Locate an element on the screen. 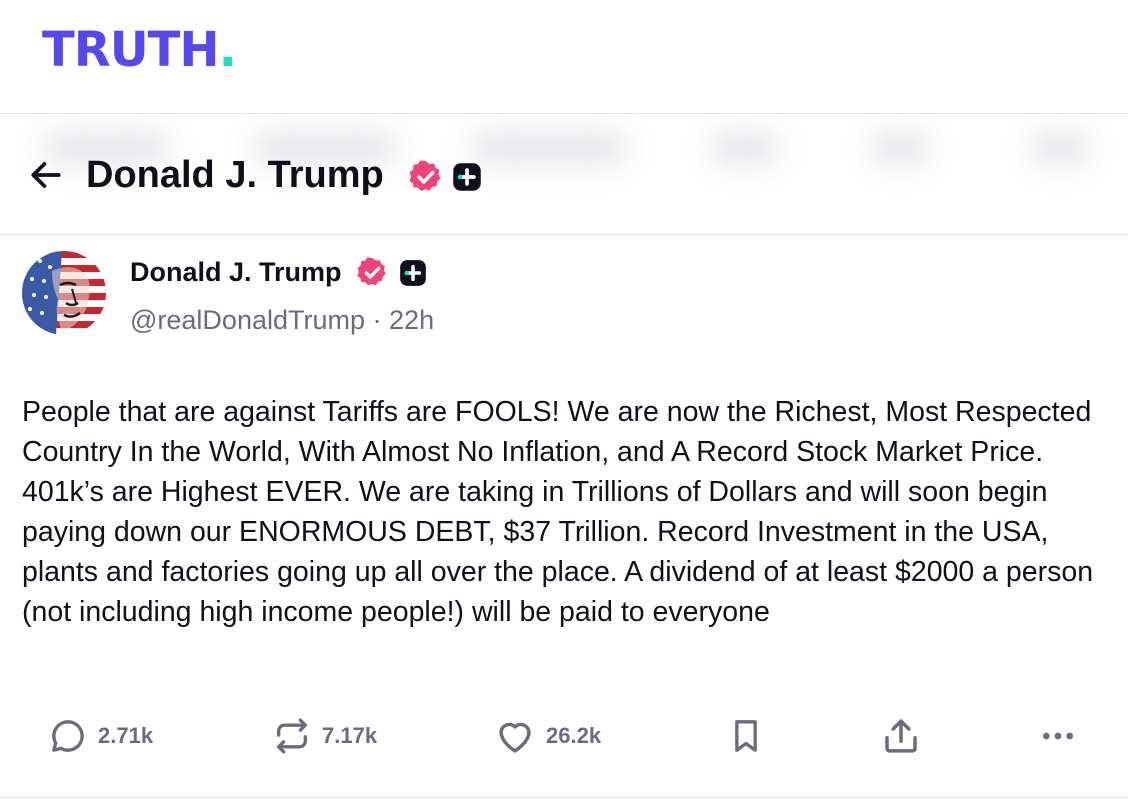 This screenshot has width=1128, height=802. top-bar: TRUTH. is located at coordinates (564, 57).